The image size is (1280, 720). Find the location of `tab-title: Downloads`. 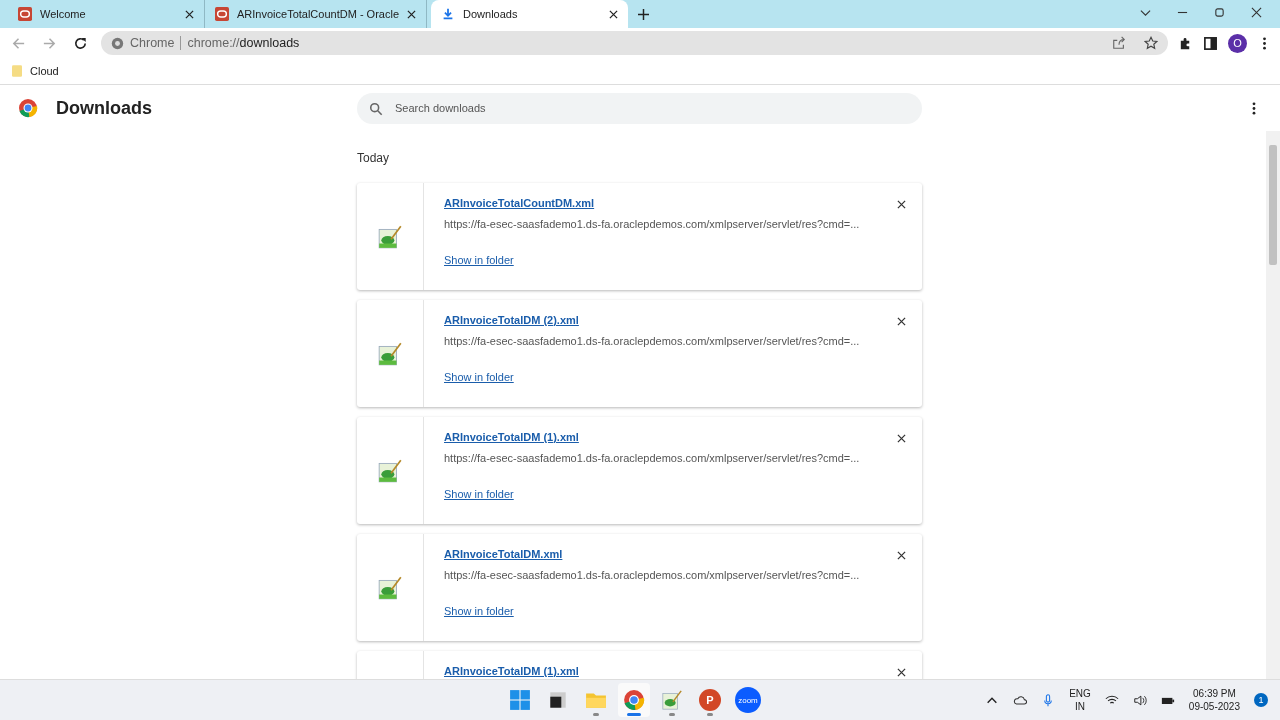

tab-title: Downloads is located at coordinates (491, 14).